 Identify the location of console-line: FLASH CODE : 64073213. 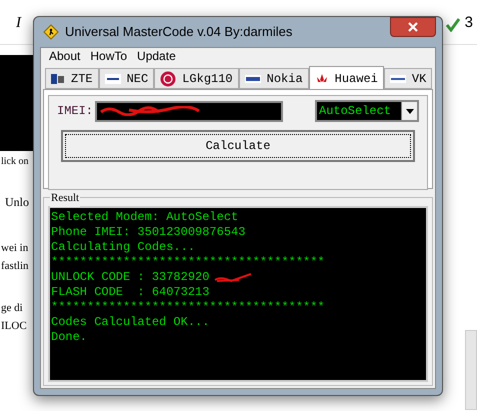
(130, 292).